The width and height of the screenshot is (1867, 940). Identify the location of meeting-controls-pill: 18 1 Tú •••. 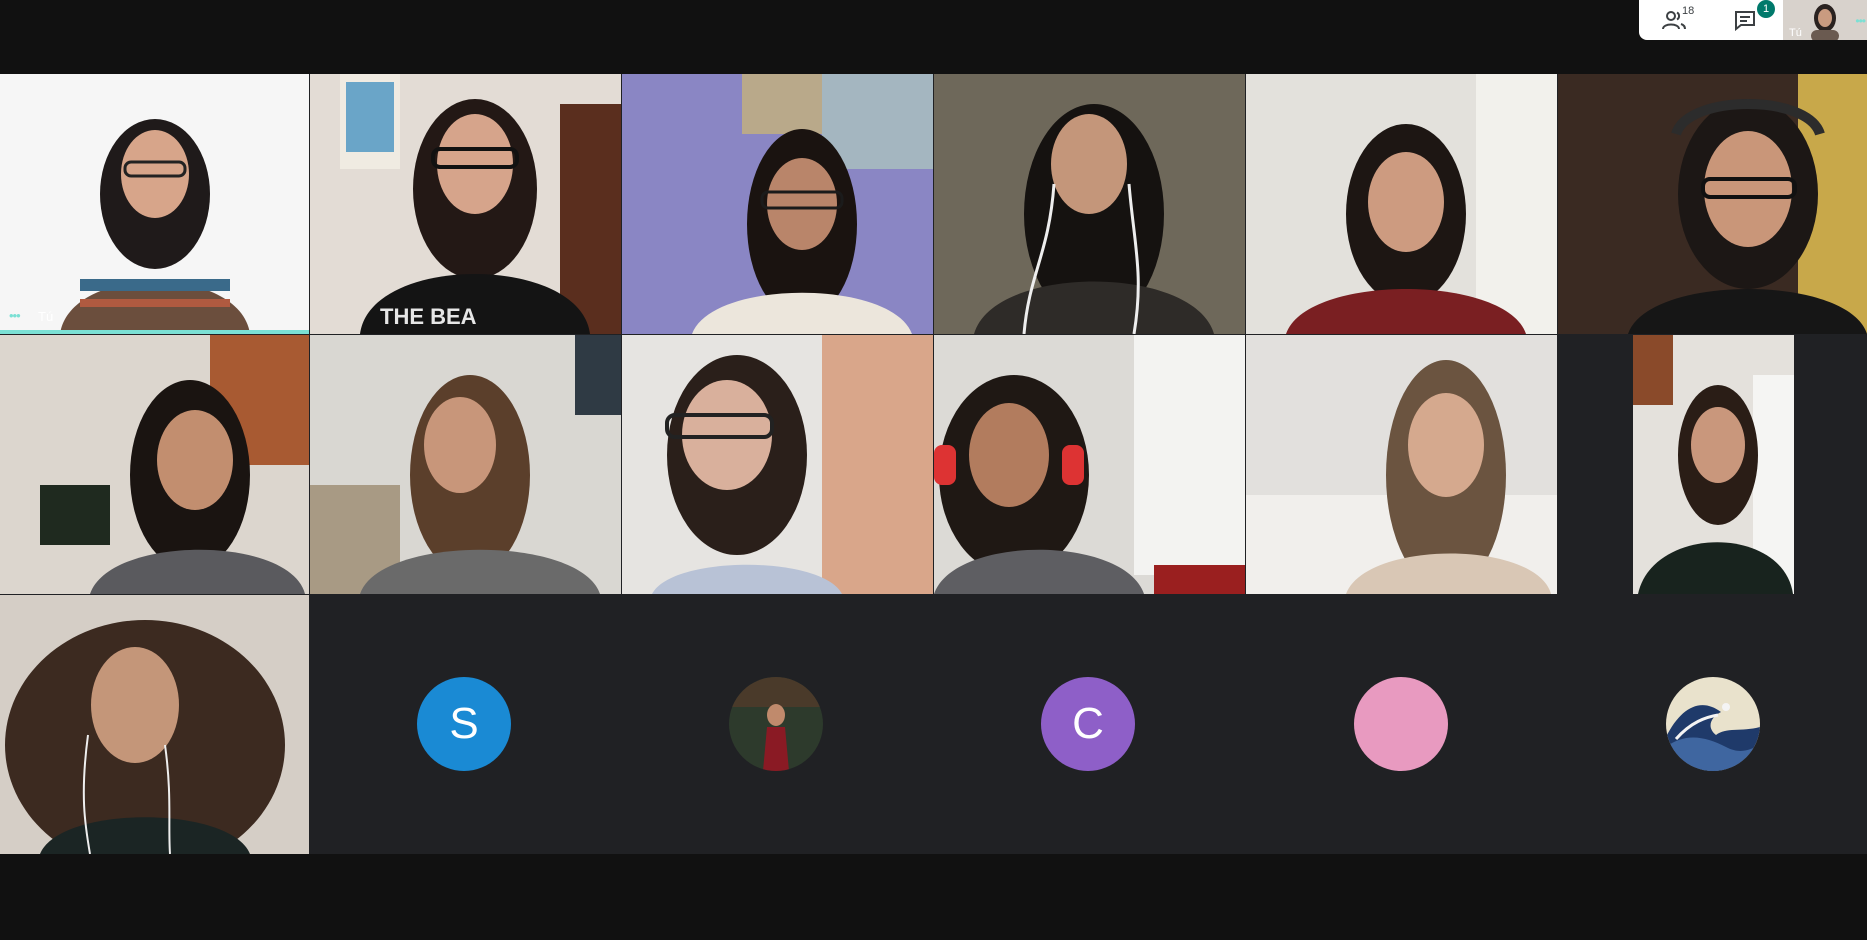
(1753, 20).